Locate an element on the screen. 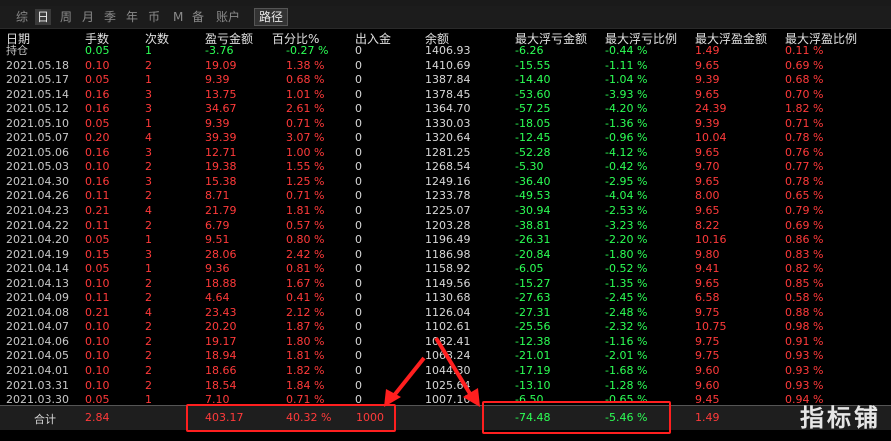  arrow-to-drawdown-box is located at coordinates (457, 371).